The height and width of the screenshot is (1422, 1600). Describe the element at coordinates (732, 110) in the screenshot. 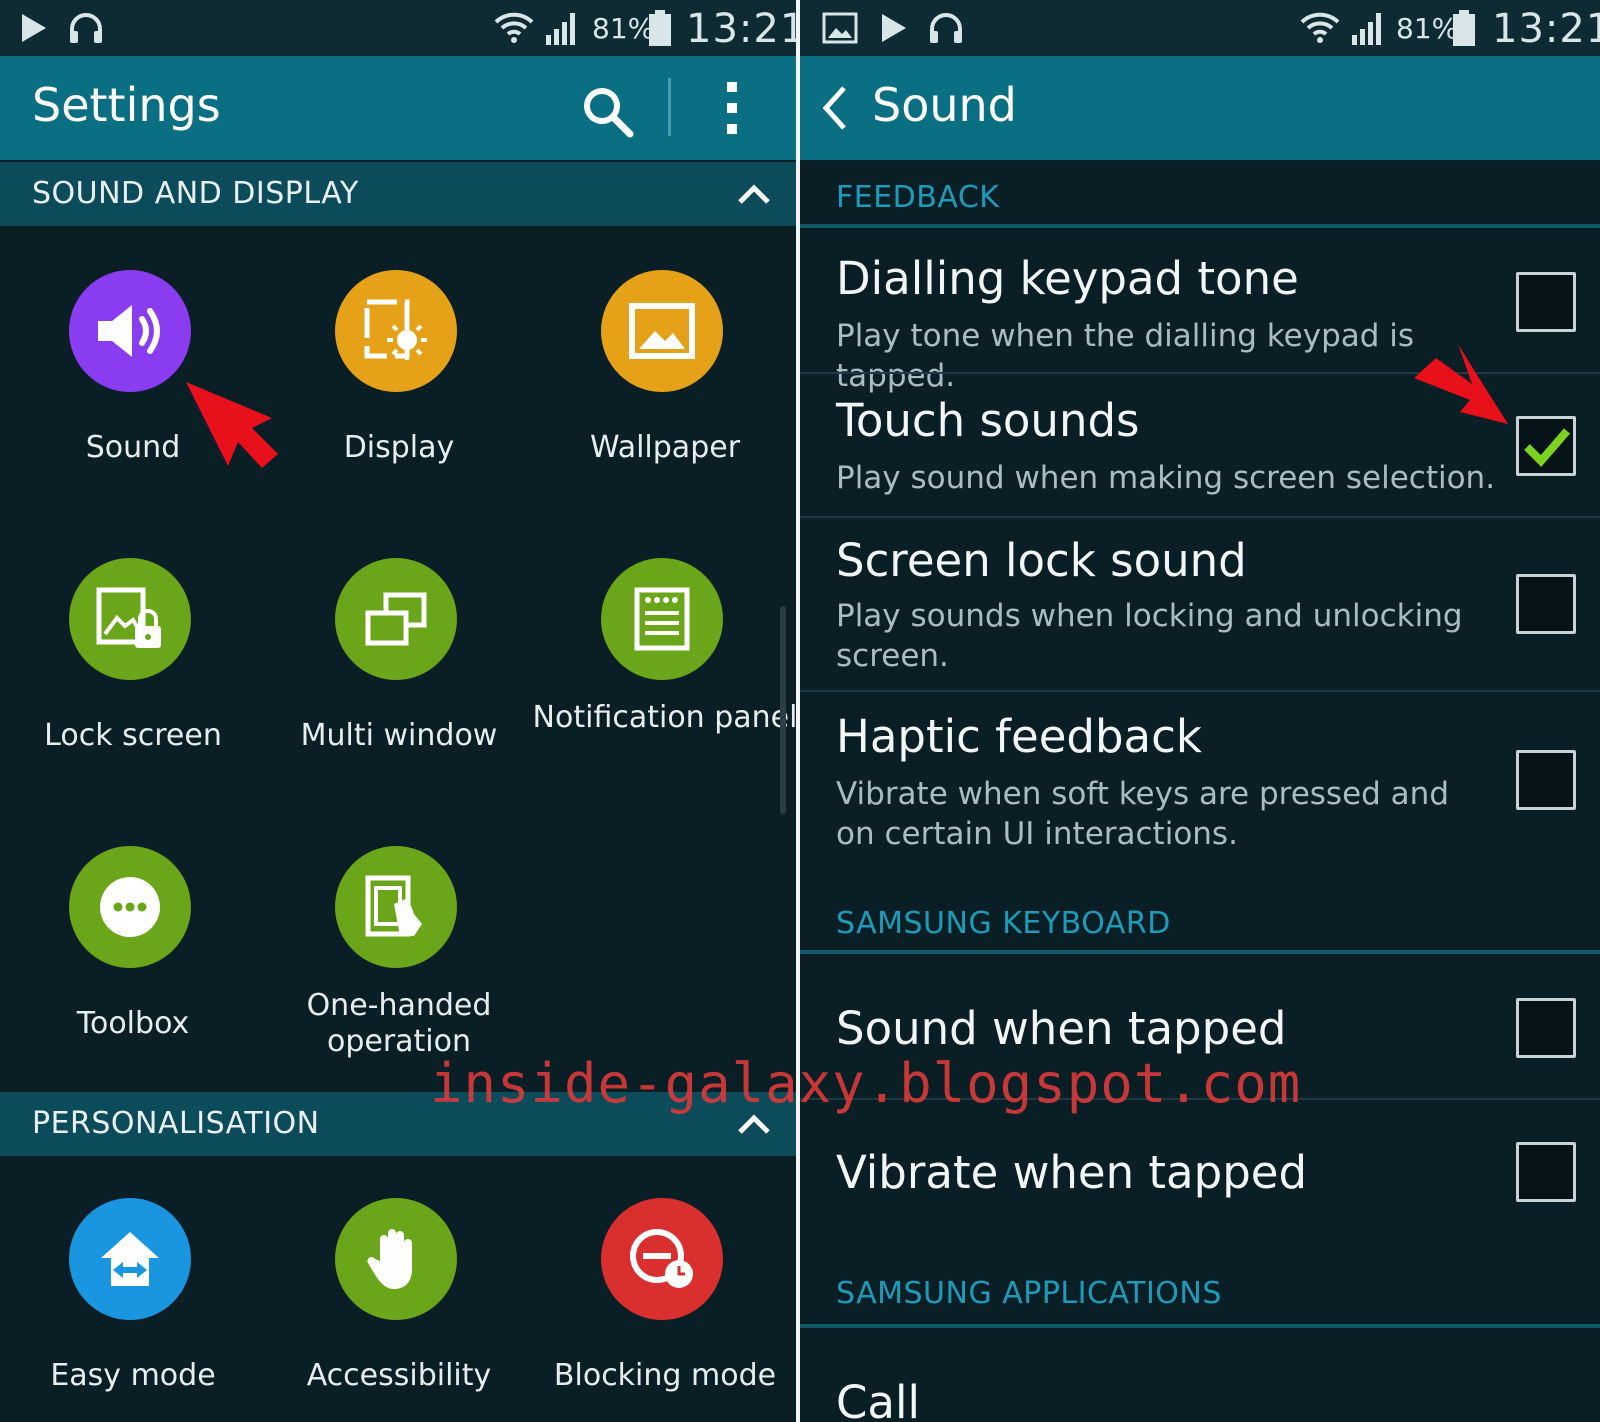

I see `overflow-menu-icon` at that location.